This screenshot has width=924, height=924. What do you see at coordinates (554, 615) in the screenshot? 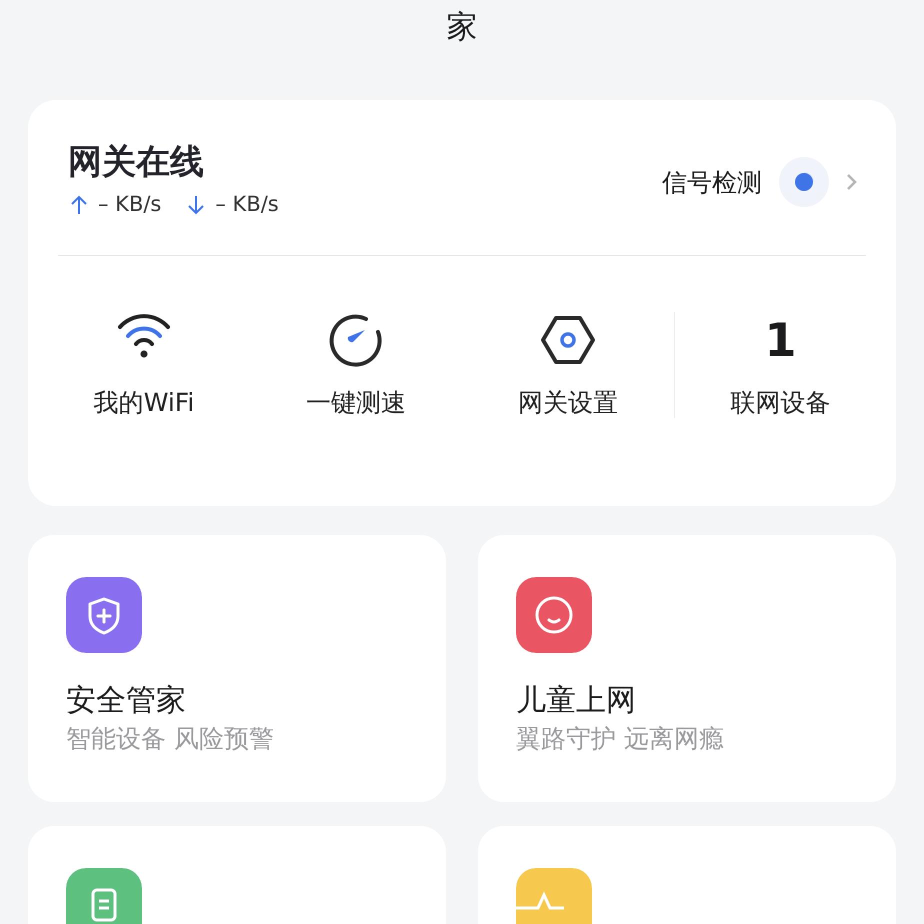
I see `smiley-icon` at bounding box center [554, 615].